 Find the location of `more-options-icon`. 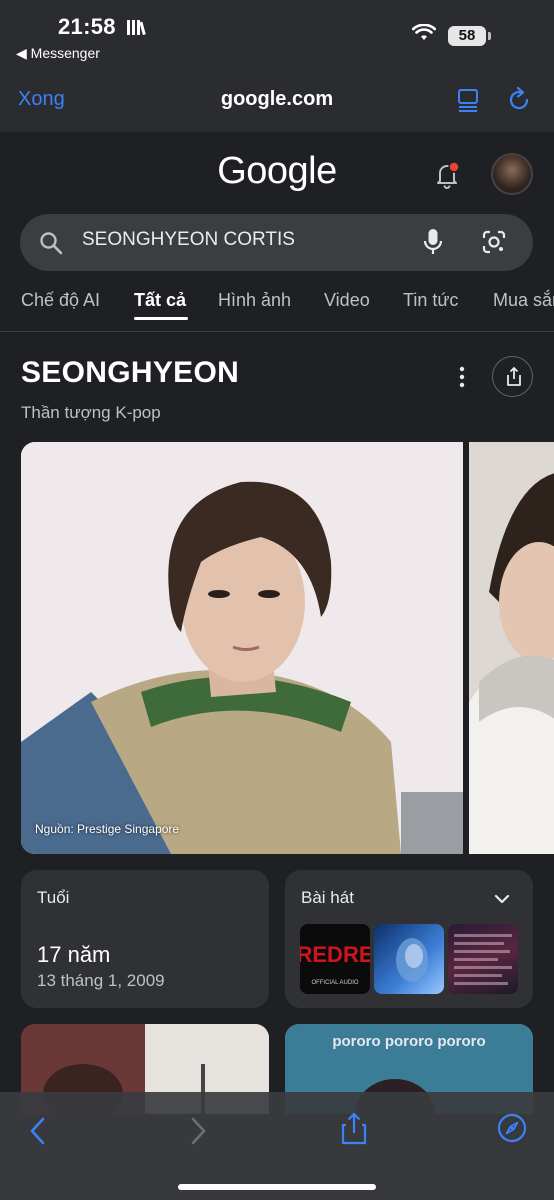

more-options-icon is located at coordinates (462, 379).